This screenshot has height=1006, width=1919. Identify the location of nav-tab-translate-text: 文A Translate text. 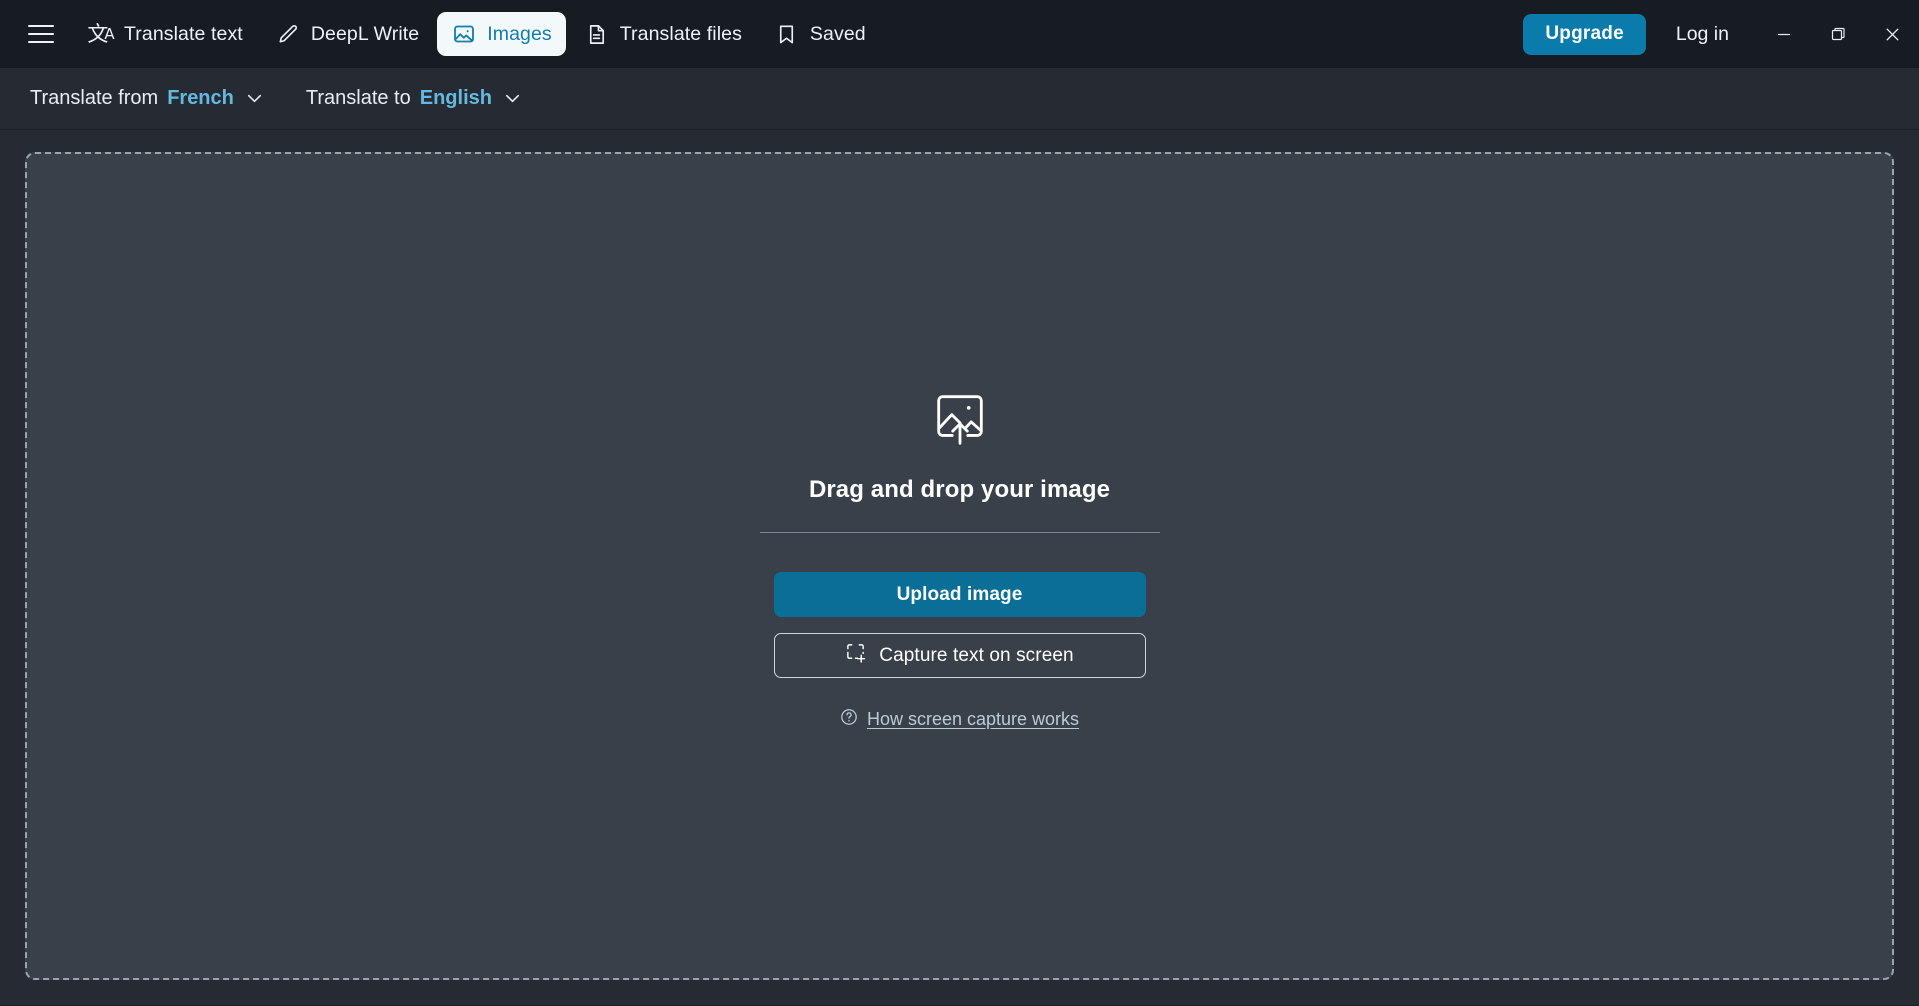
(165, 34).